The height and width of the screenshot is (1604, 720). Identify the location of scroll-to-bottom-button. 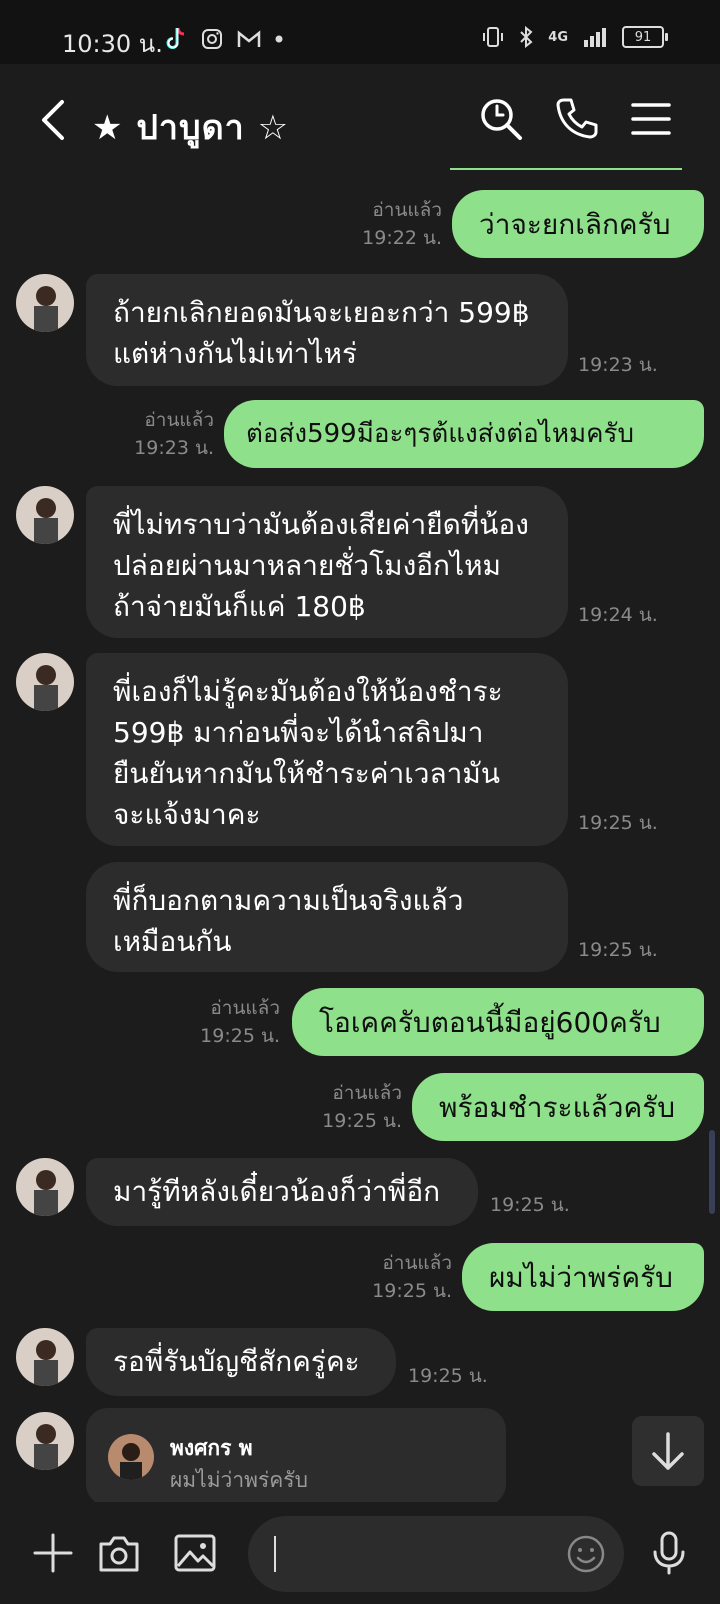
(668, 1451).